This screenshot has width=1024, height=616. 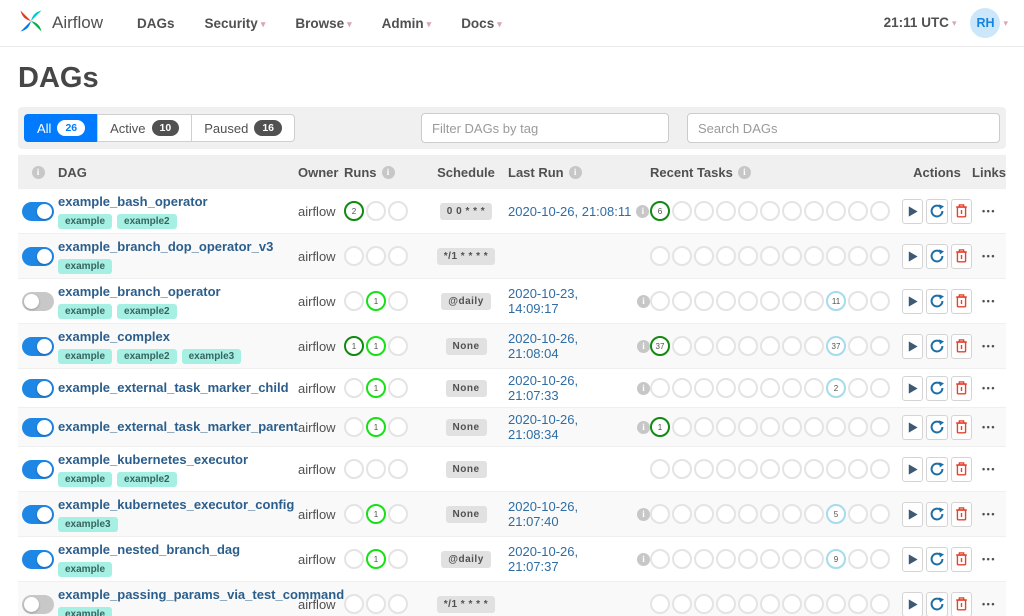 What do you see at coordinates (569, 211) in the screenshot?
I see `last-run-link: 2020-10-26, 21:08:11` at bounding box center [569, 211].